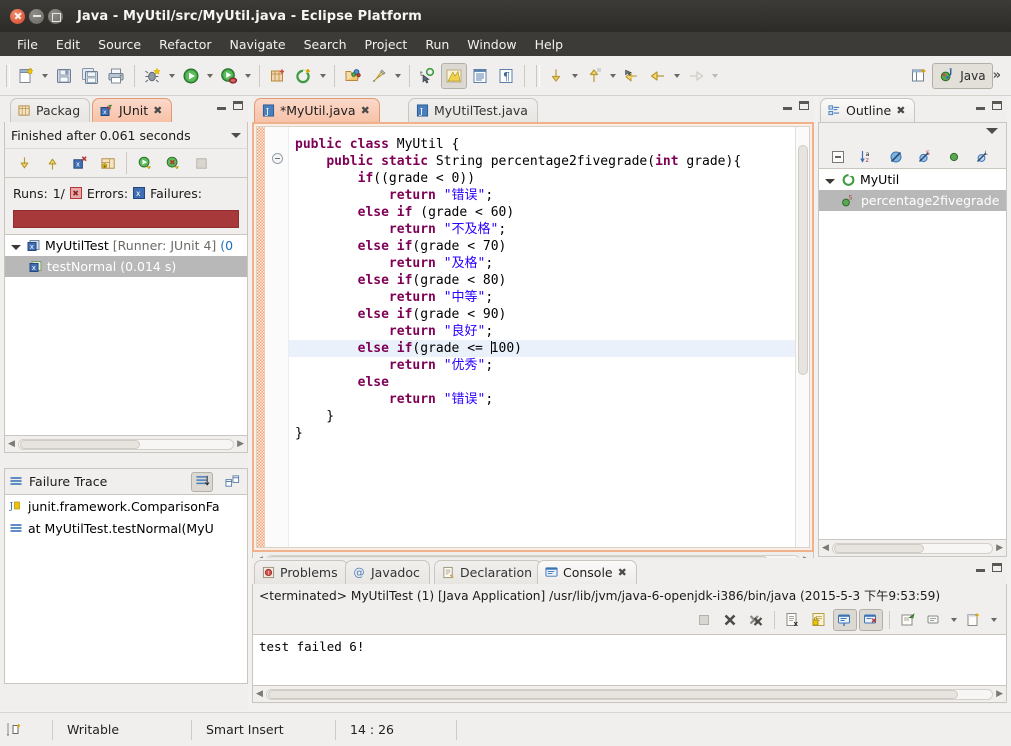 This screenshot has height=746, width=1011. I want to click on list-item: x MyUtilTest [Runner: JUnit 4] (0, so click(126, 245).